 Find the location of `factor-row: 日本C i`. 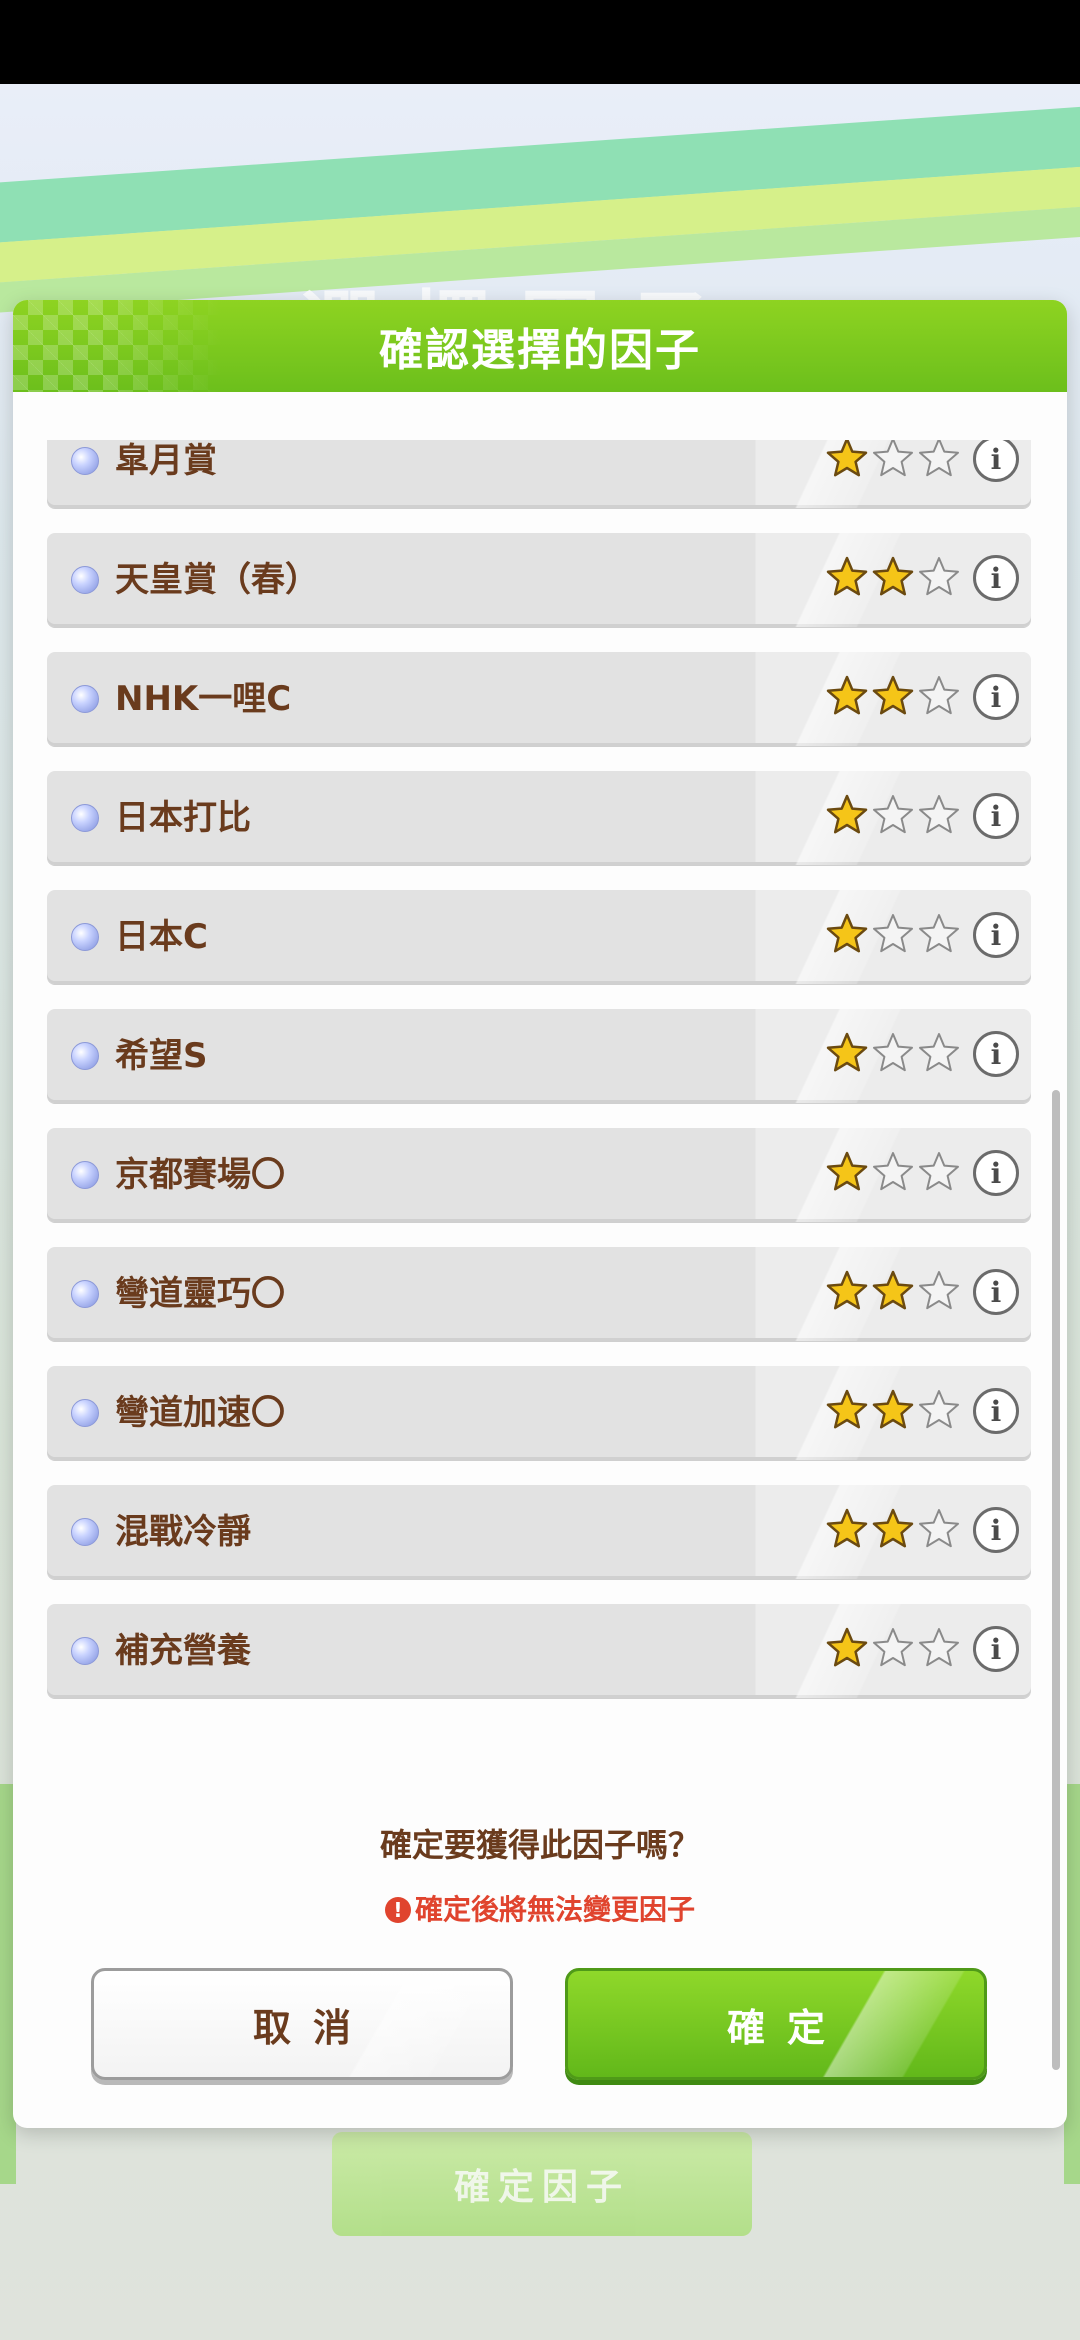

factor-row: 日本C i is located at coordinates (539, 937).